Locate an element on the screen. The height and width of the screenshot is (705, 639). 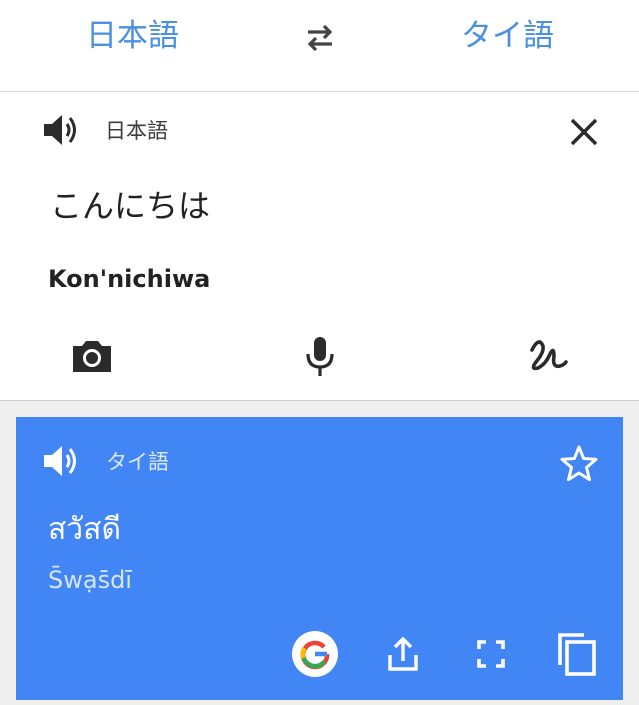
swap-arrows-icon is located at coordinates (320, 38).